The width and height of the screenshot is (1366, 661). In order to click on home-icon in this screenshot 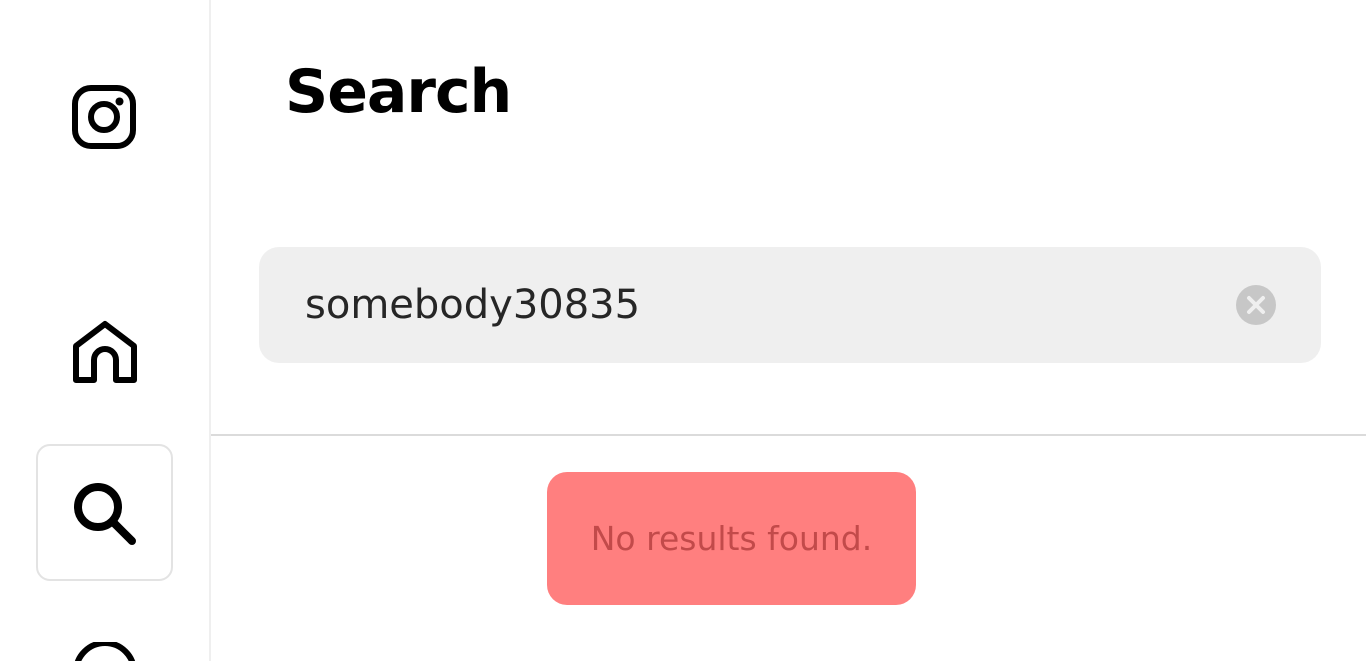, I will do `click(105, 351)`.